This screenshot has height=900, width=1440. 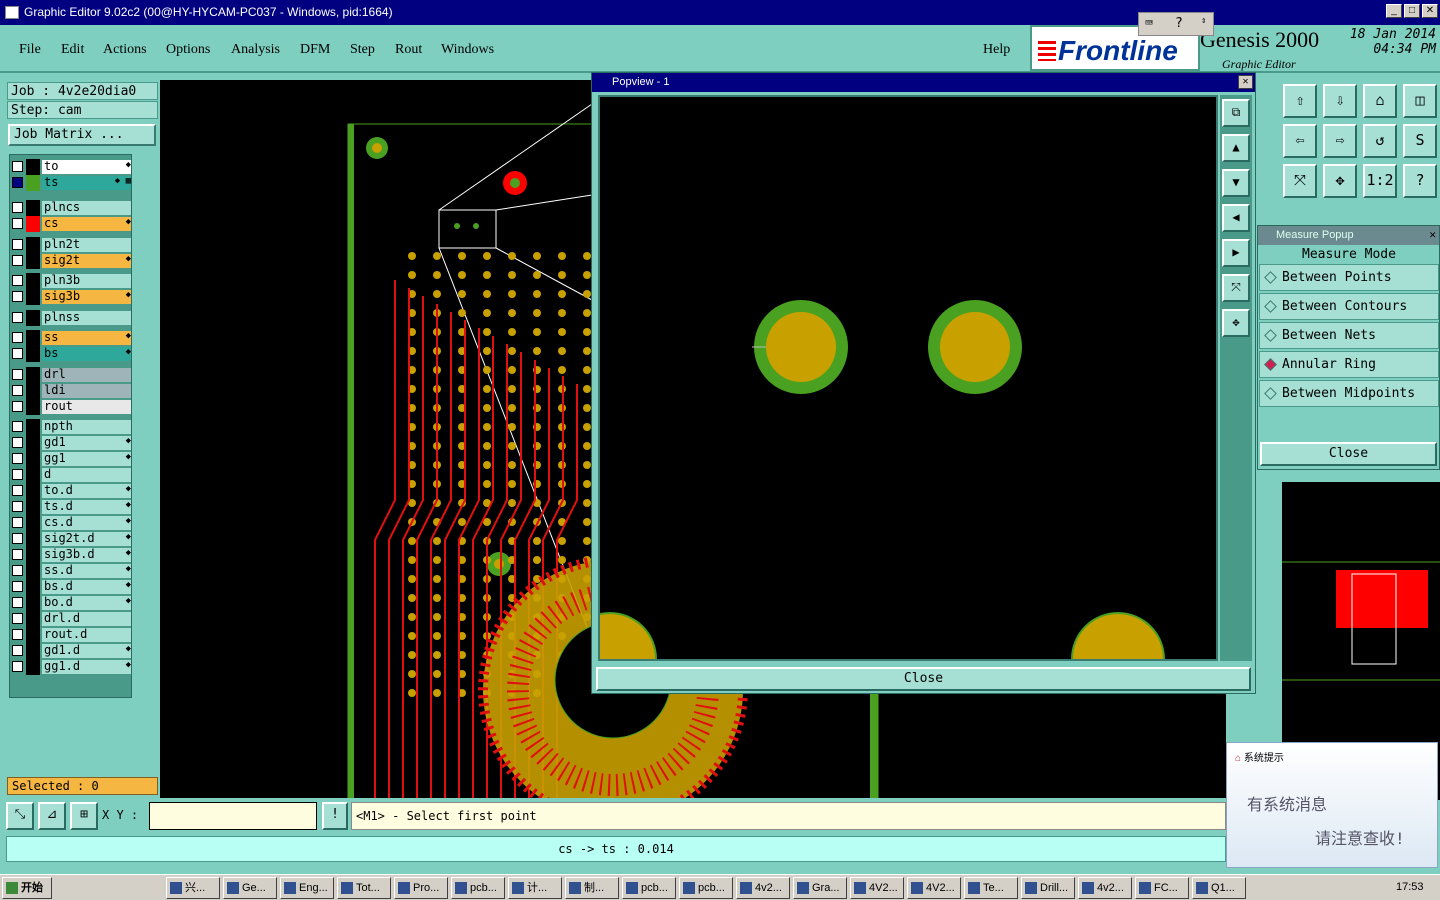 What do you see at coordinates (86, 539) in the screenshot?
I see `layer-name: sig2t.d` at bounding box center [86, 539].